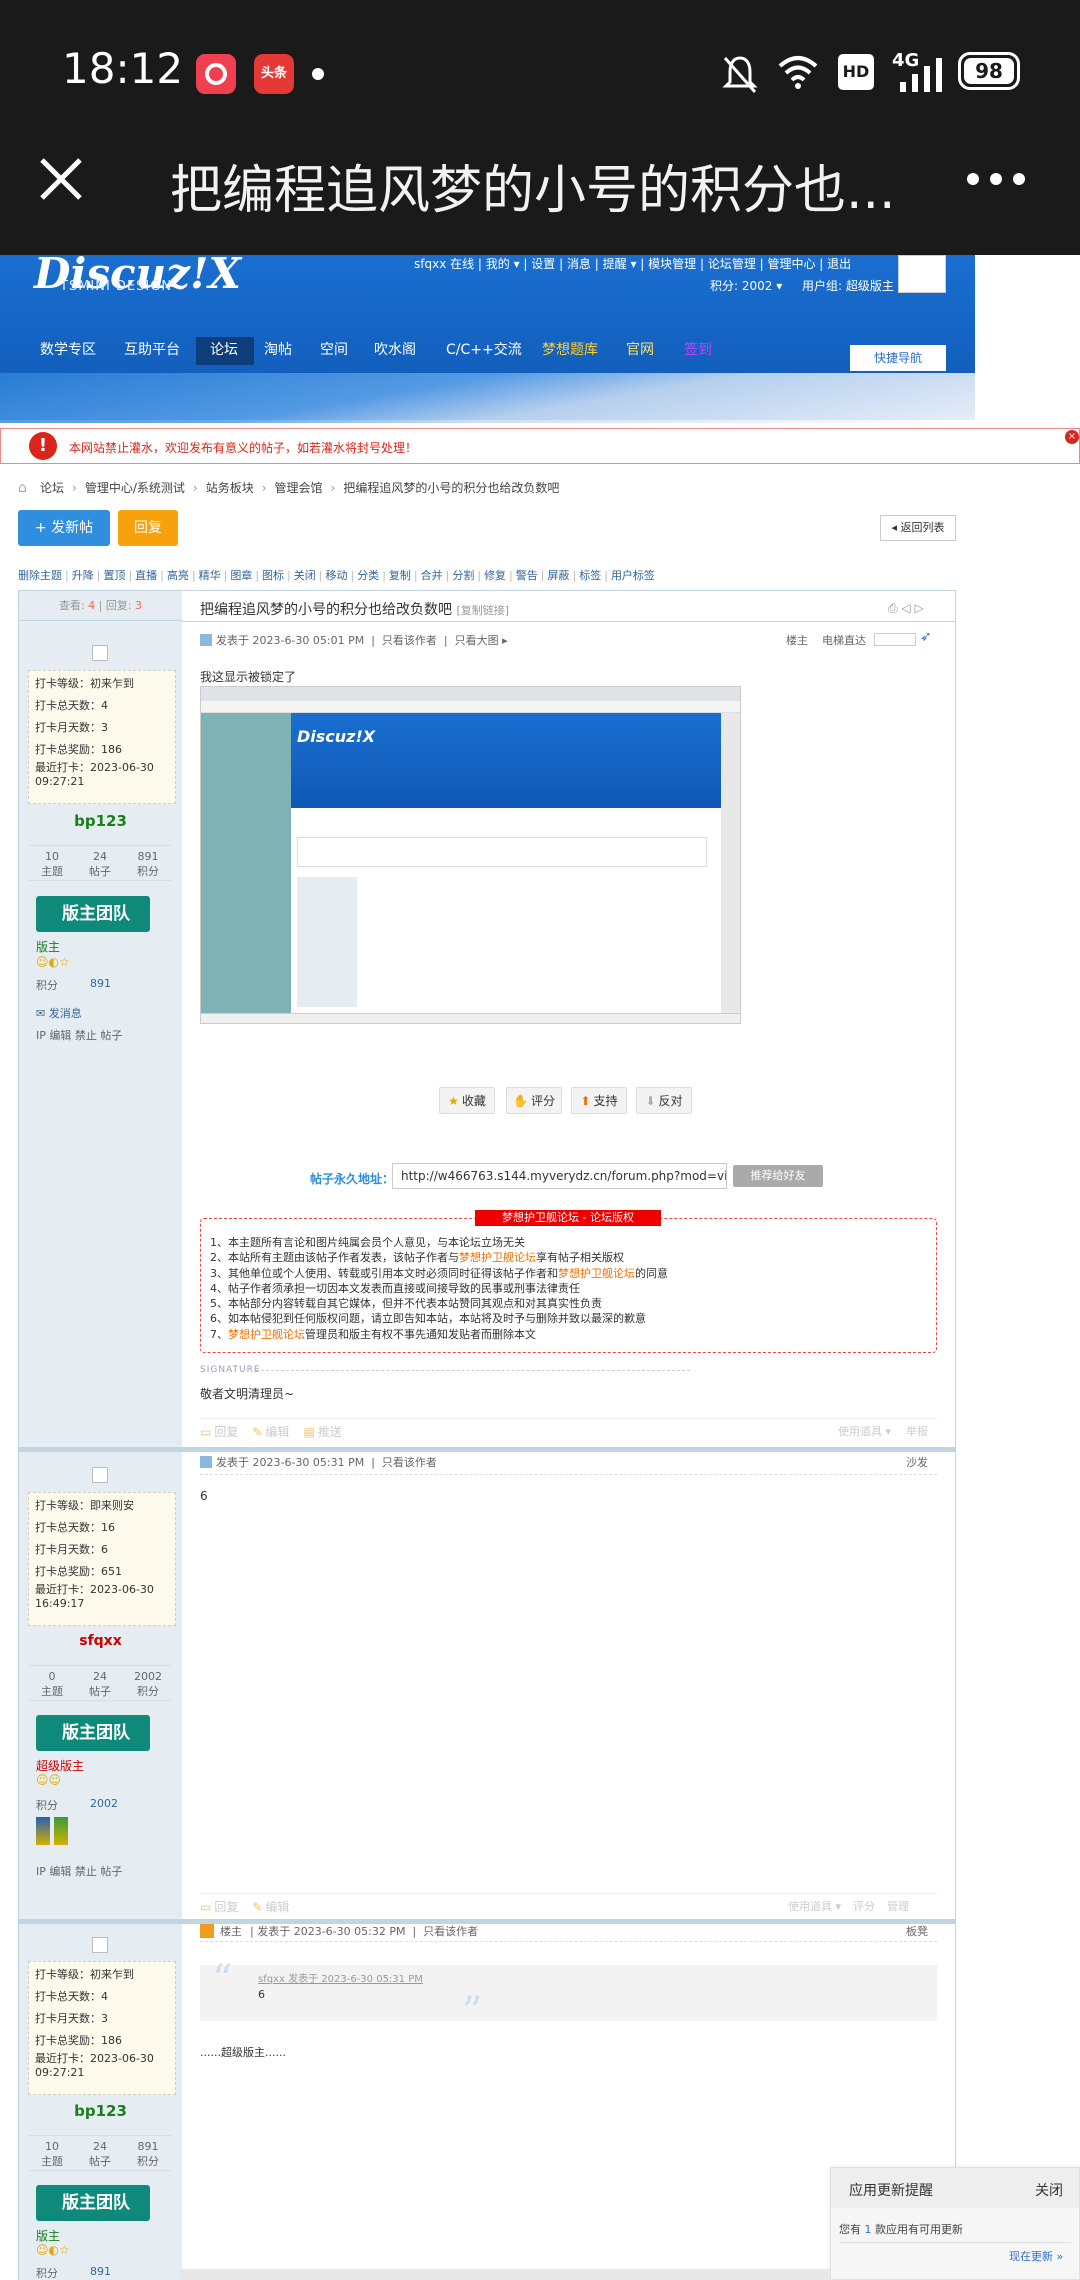 This screenshot has height=2280, width=1080. What do you see at coordinates (864, 1906) in the screenshot?
I see `footer-right-action: 评分` at bounding box center [864, 1906].